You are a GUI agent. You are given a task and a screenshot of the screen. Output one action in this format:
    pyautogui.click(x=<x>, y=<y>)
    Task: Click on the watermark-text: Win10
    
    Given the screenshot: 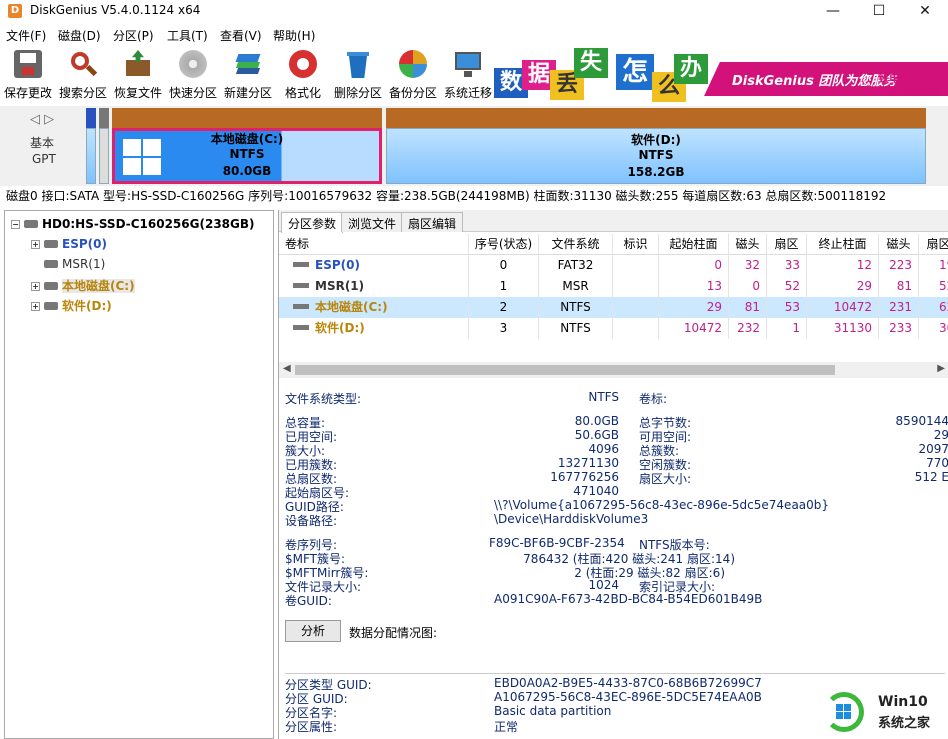 What is the action you would take?
    pyautogui.click(x=903, y=702)
    